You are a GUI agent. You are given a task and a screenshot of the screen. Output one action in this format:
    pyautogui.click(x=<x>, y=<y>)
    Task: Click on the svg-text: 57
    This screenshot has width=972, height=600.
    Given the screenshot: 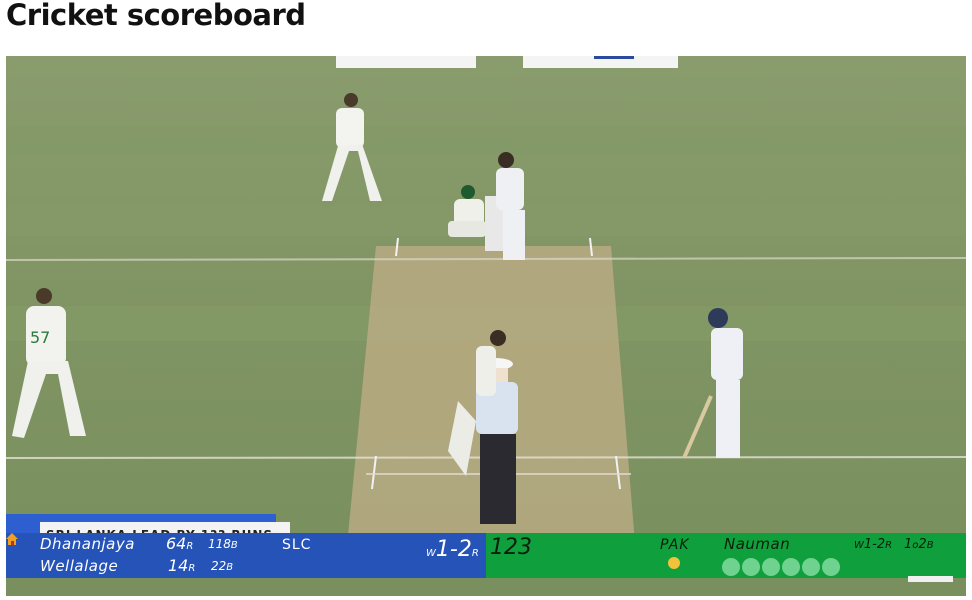 What is the action you would take?
    pyautogui.click(x=40, y=337)
    